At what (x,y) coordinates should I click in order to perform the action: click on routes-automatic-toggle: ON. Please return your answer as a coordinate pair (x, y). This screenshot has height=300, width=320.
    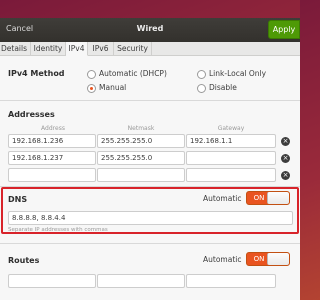
    Looking at the image, I should click on (268, 259).